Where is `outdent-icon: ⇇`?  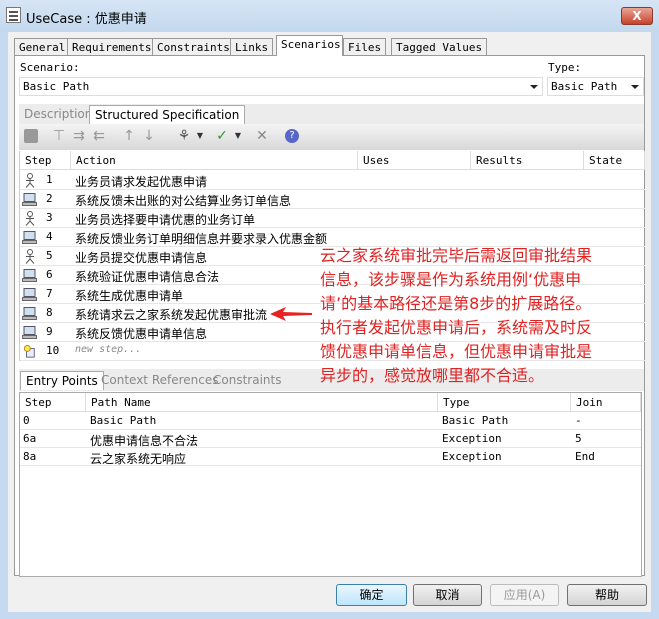 outdent-icon: ⇇ is located at coordinates (99, 136).